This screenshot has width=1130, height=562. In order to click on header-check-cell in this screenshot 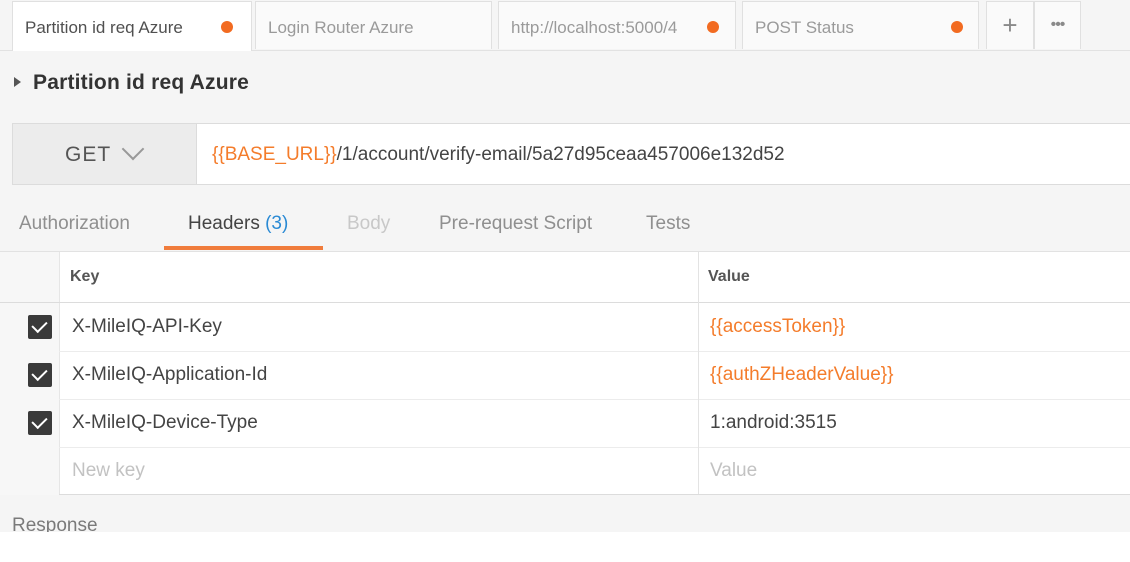, I will do `click(30, 277)`.